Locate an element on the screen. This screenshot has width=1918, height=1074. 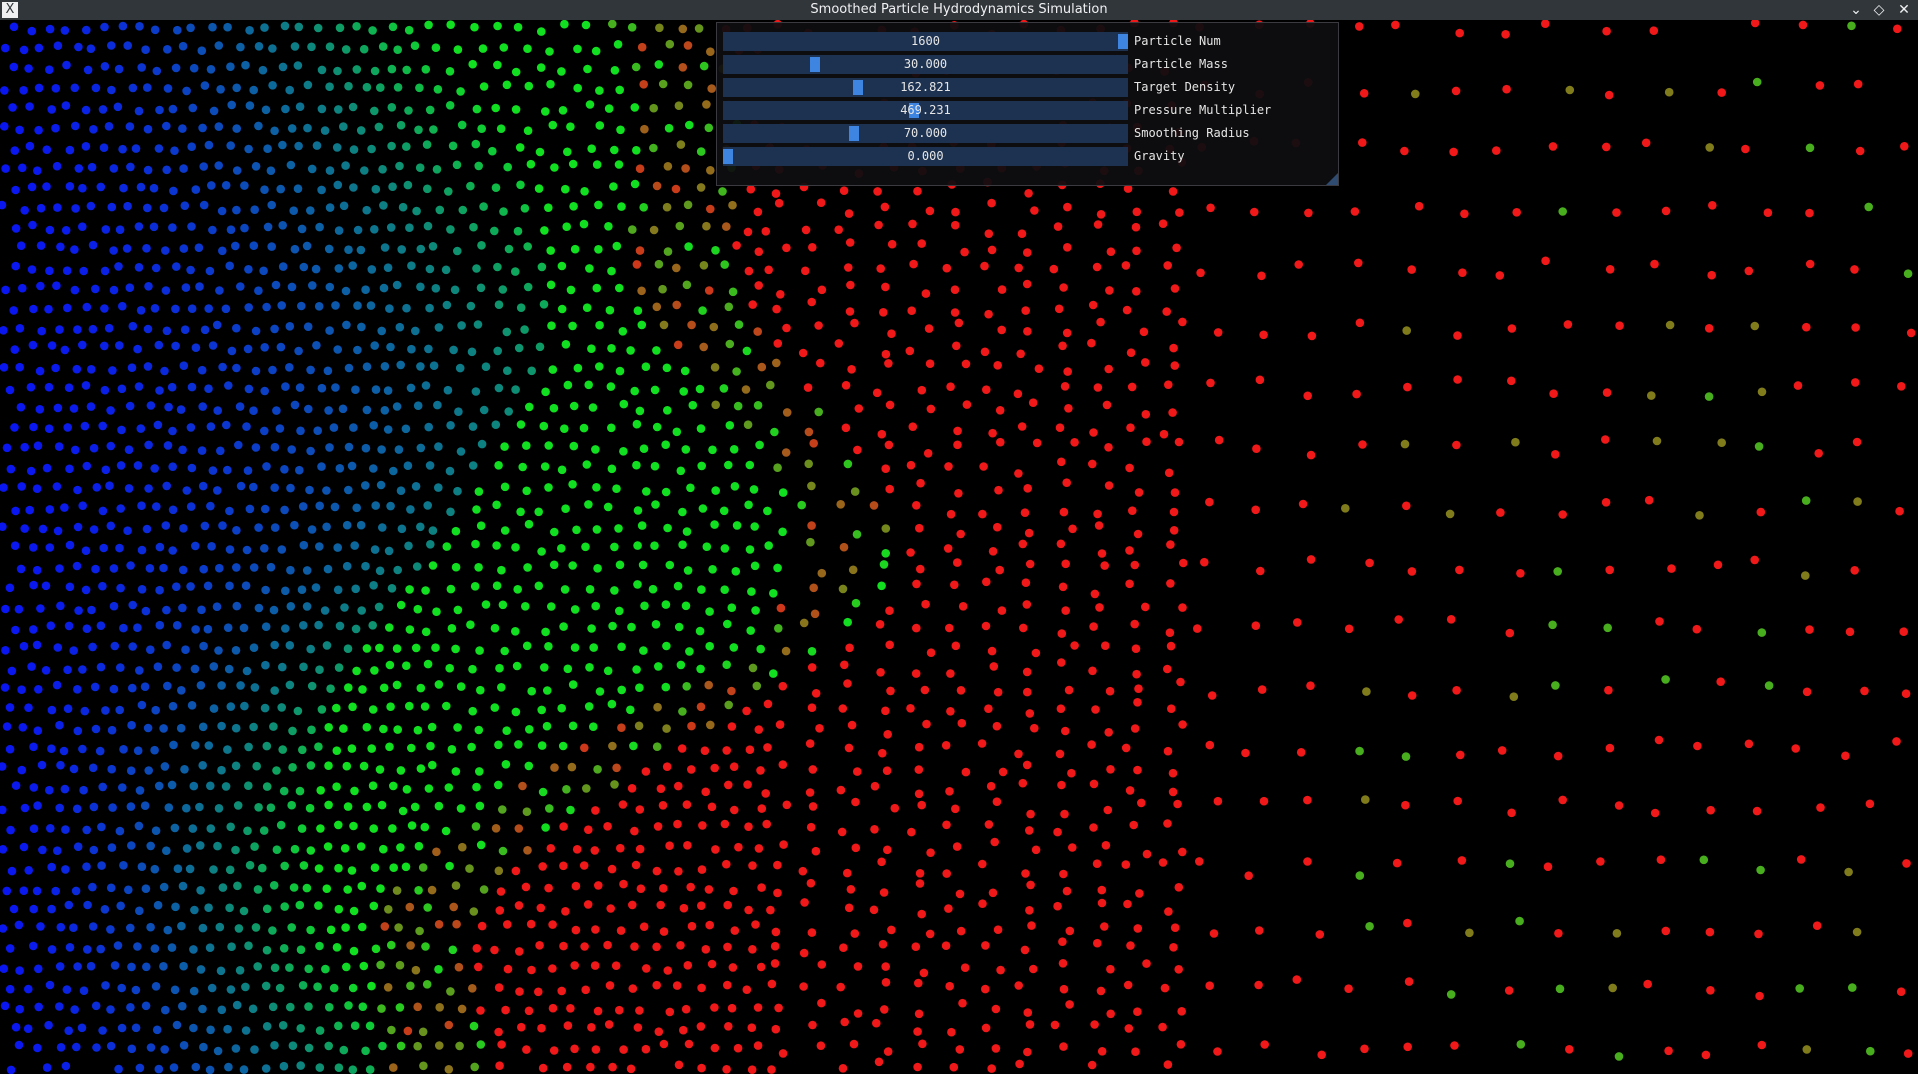
minimize-icon: ⌄ is located at coordinates (1856, 10).